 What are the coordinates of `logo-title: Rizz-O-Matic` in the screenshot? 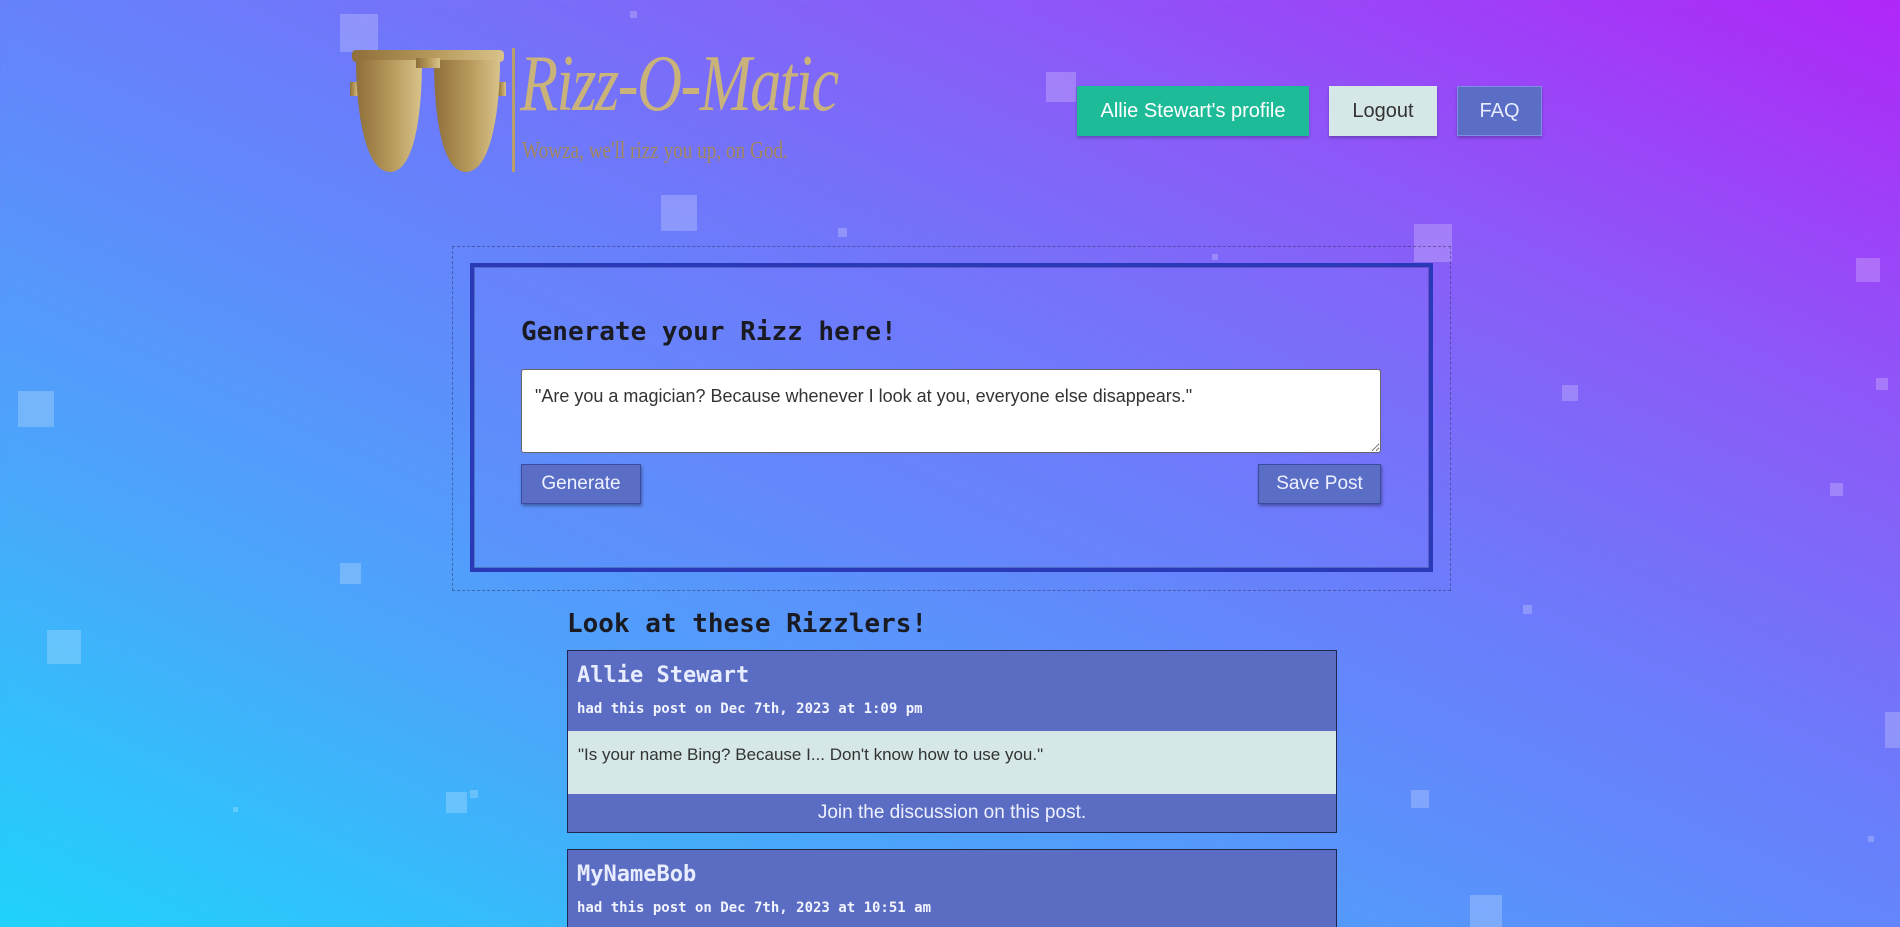 It's located at (679, 84).